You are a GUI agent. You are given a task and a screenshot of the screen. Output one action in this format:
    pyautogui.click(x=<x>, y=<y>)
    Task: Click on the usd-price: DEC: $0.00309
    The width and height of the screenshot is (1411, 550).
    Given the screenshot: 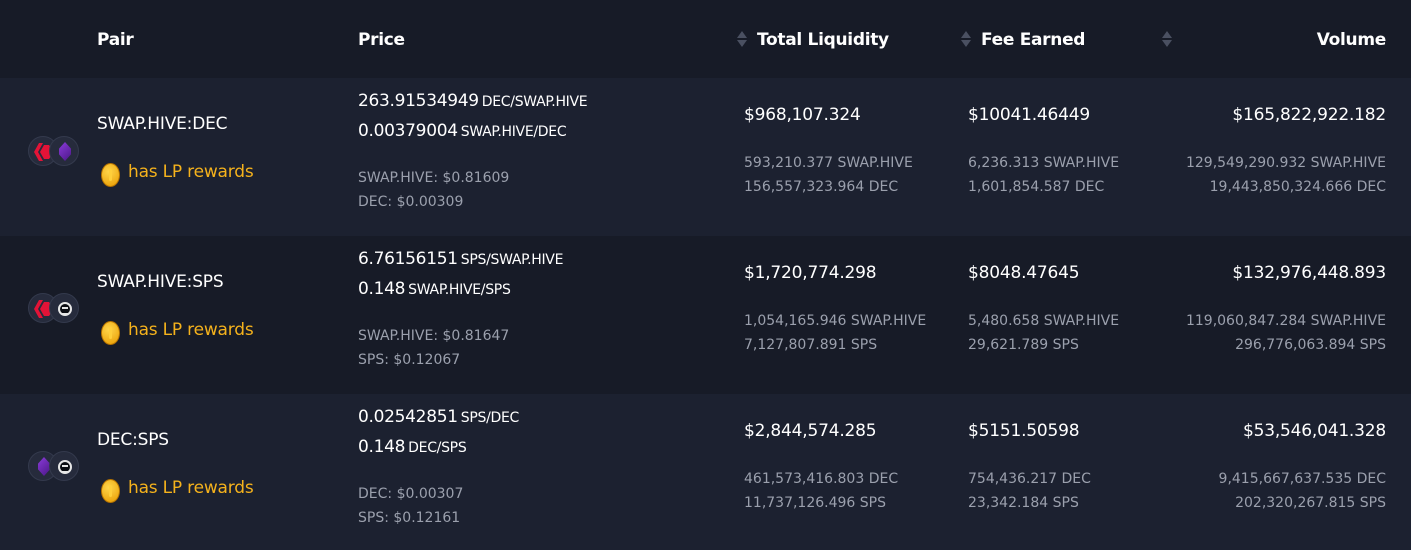 What is the action you would take?
    pyautogui.click(x=411, y=202)
    